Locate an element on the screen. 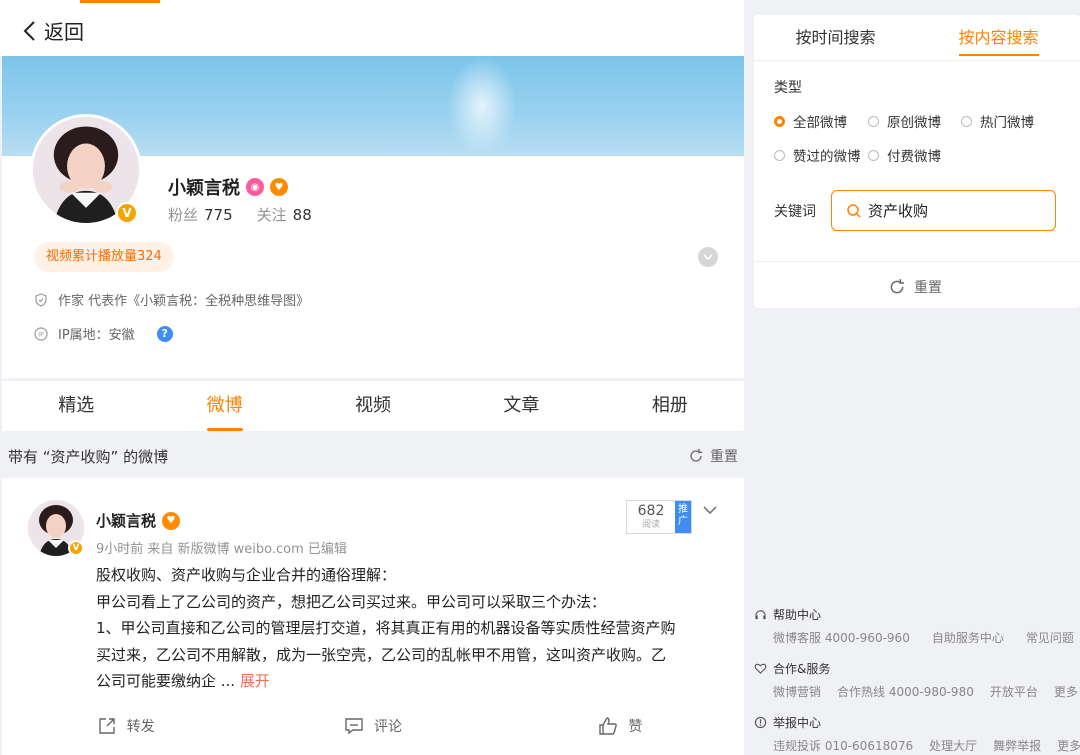  back-label: 返回 is located at coordinates (64, 32).